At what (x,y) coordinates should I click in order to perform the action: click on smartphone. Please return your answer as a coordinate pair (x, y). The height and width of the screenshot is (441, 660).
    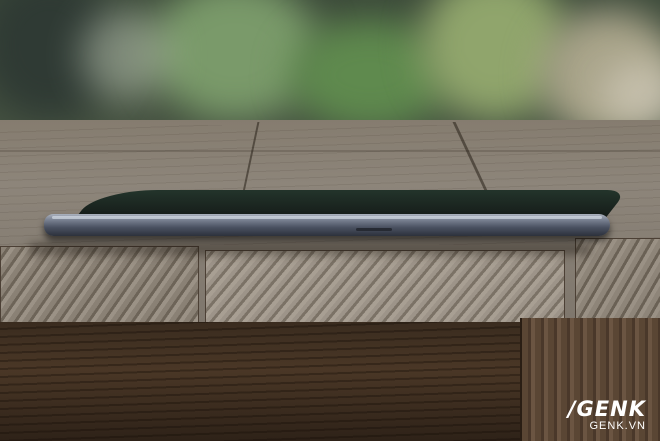
    Looking at the image, I should click on (336, 218).